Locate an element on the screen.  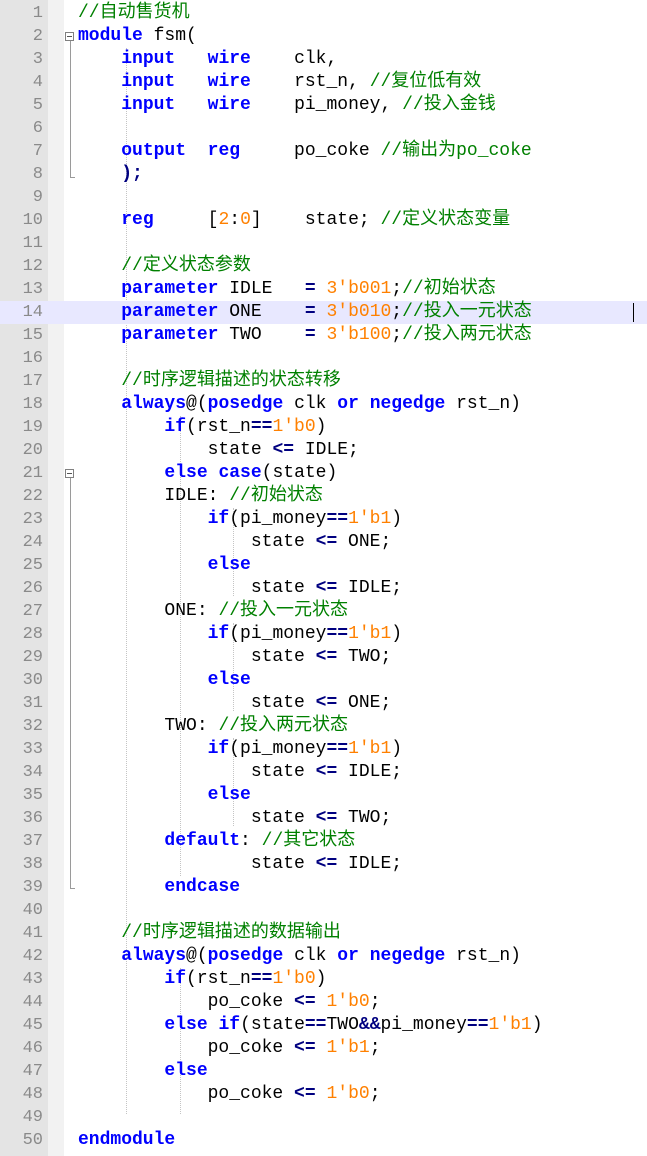
code-line: 11 is located at coordinates (323, 243).